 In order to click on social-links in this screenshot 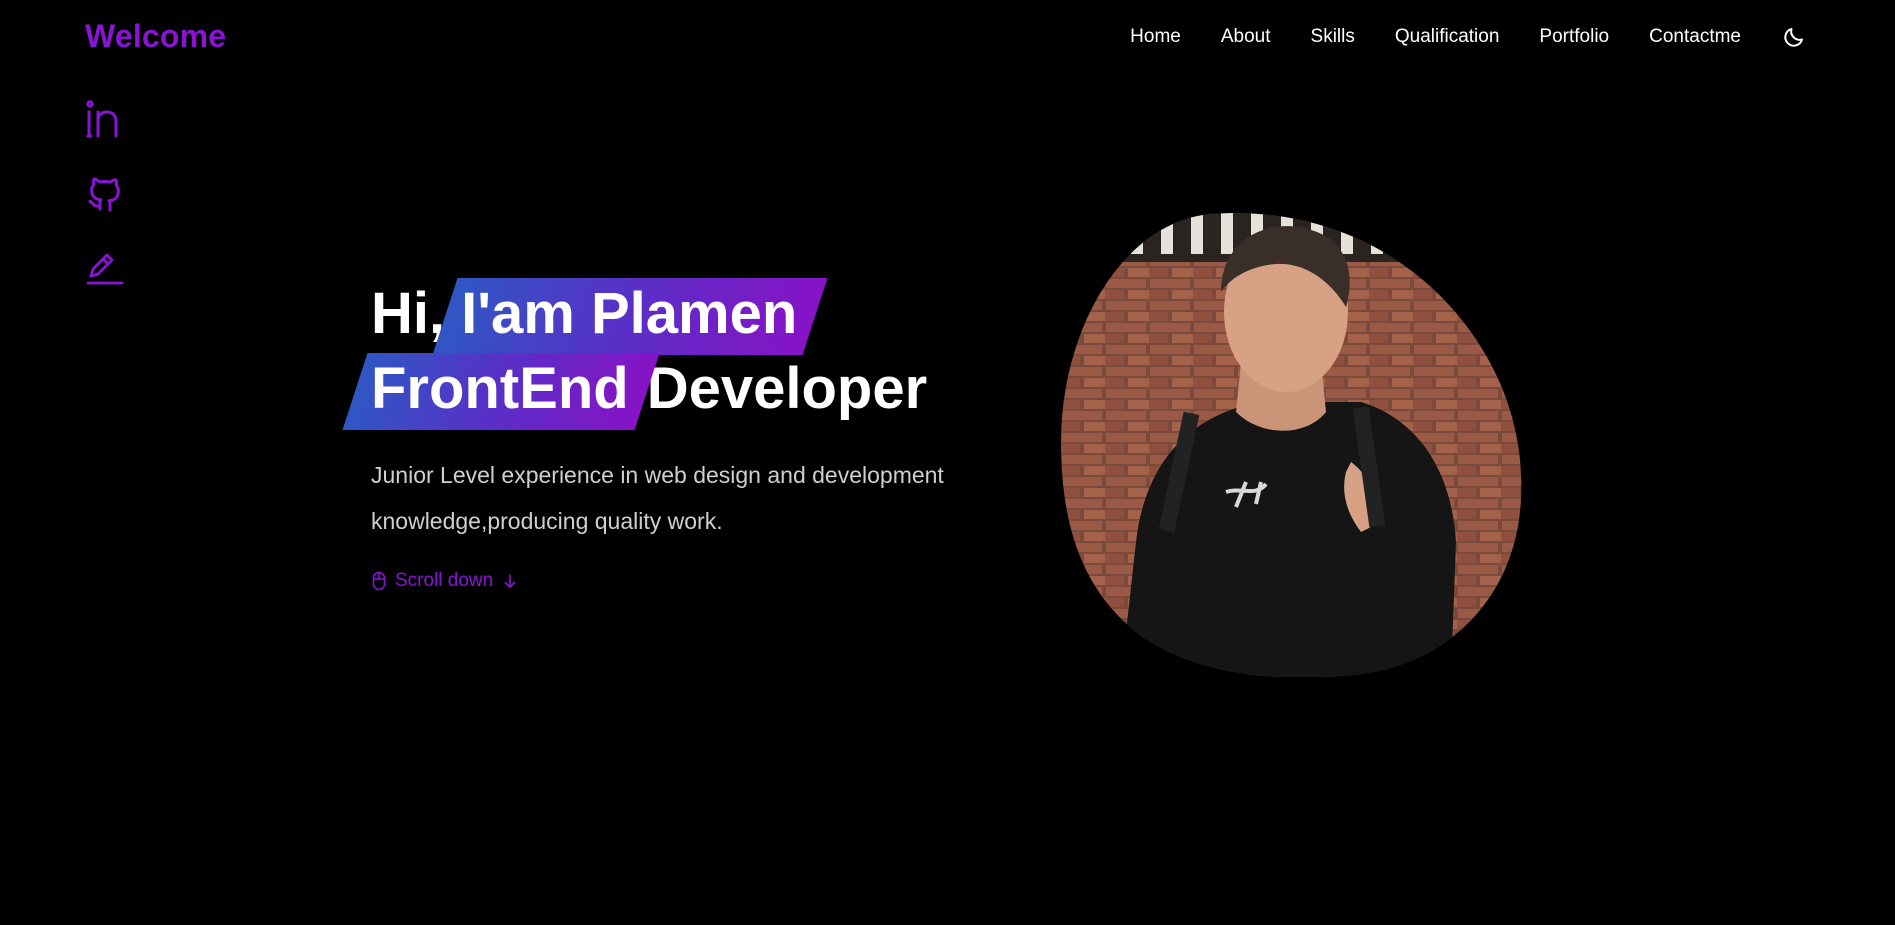, I will do `click(105, 211)`.